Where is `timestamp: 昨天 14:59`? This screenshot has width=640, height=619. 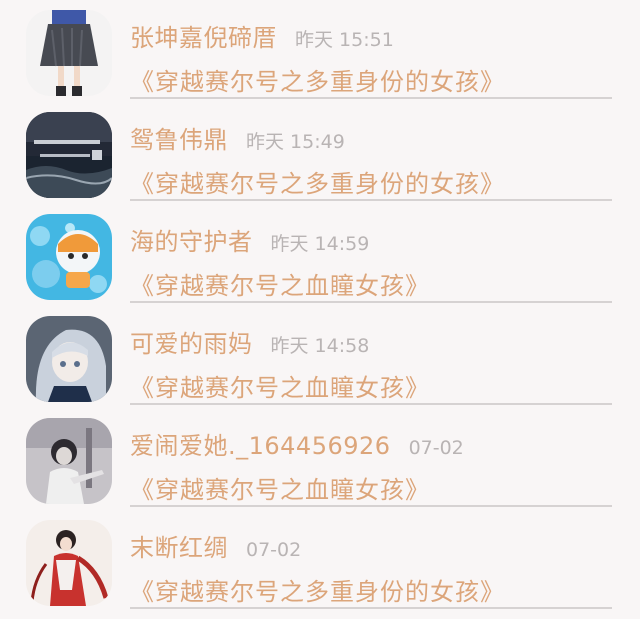 timestamp: 昨天 14:59 is located at coordinates (320, 244).